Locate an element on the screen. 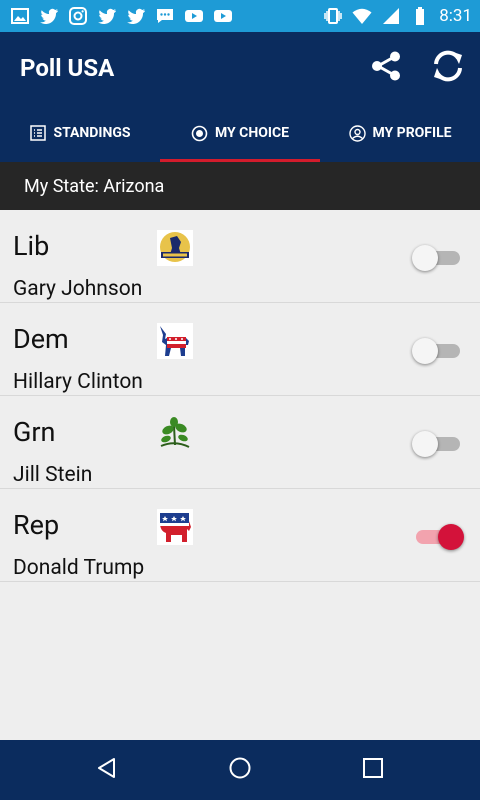 This screenshot has width=480, height=800. tab-bar: STANDINGS MY CHOICE MY PROFILE is located at coordinates (240, 133).